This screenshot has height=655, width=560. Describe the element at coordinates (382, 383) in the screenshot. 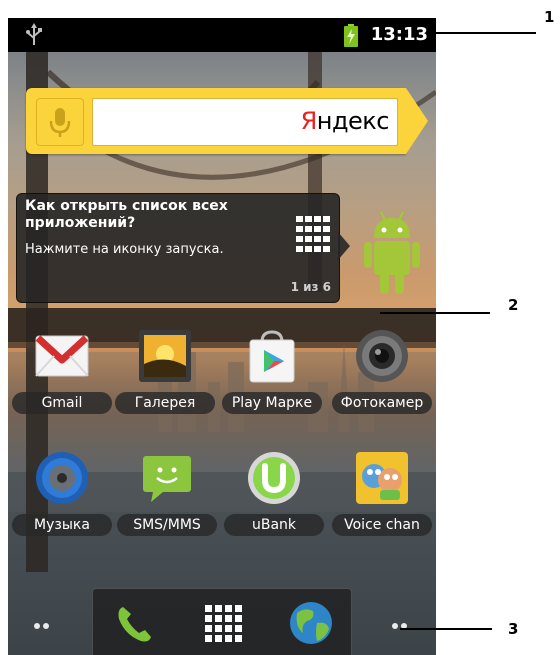

I see `app-camera: Фотокамер` at that location.